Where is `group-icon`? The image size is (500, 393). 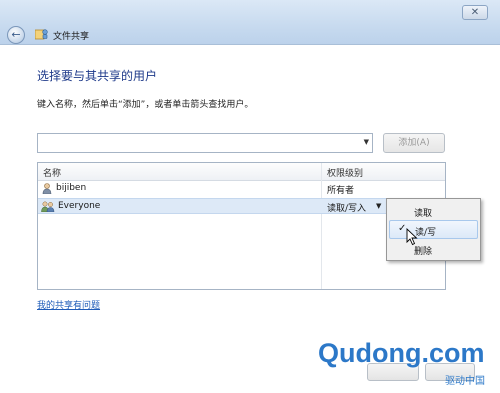 group-icon is located at coordinates (48, 206).